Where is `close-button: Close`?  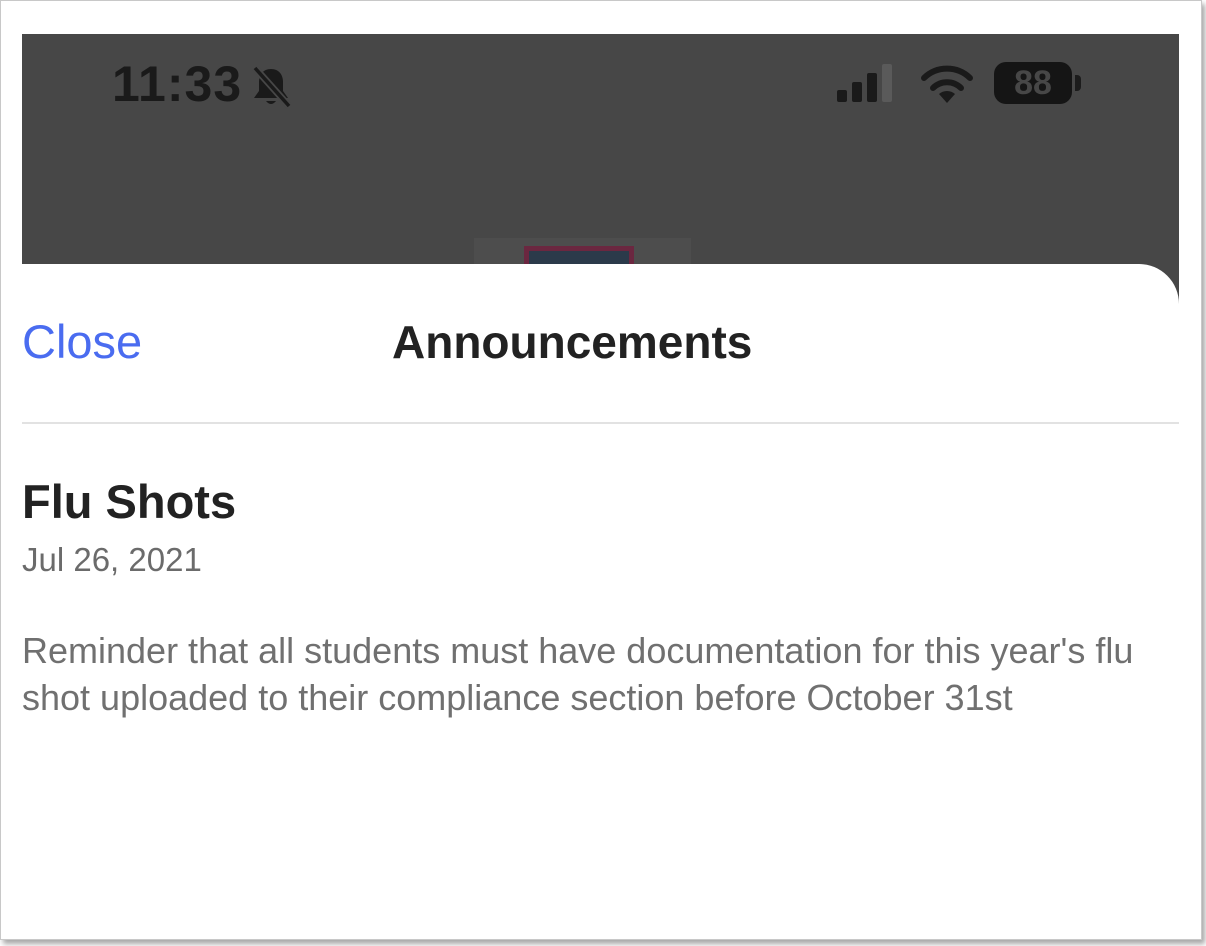 close-button: Close is located at coordinates (82, 342).